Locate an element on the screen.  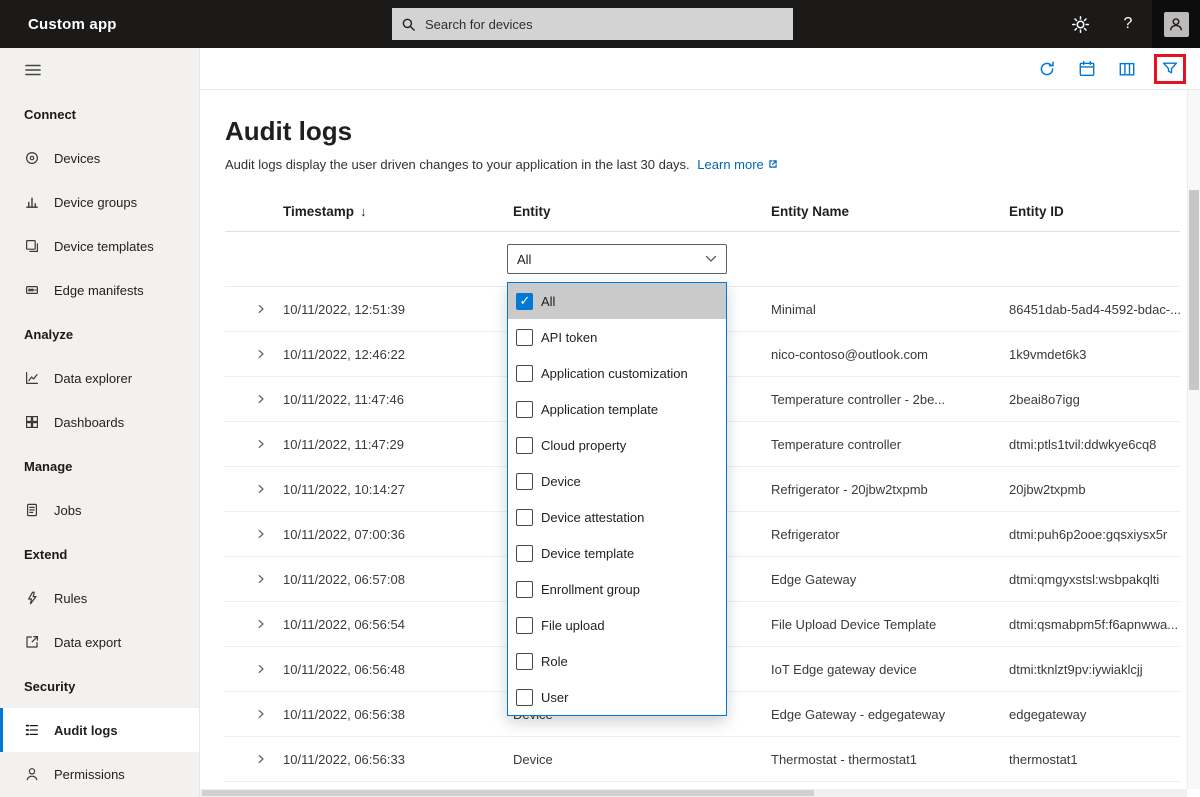
device-search-box is located at coordinates (592, 24).